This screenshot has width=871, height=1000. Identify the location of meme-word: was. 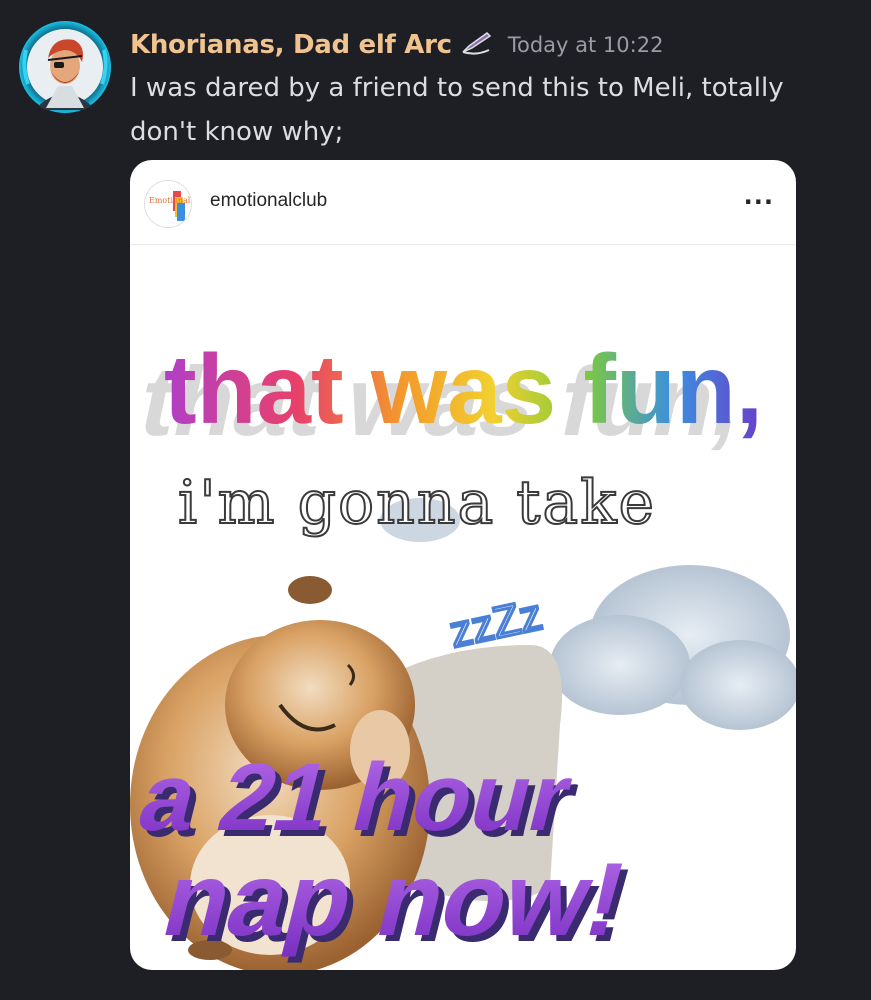
(463, 389).